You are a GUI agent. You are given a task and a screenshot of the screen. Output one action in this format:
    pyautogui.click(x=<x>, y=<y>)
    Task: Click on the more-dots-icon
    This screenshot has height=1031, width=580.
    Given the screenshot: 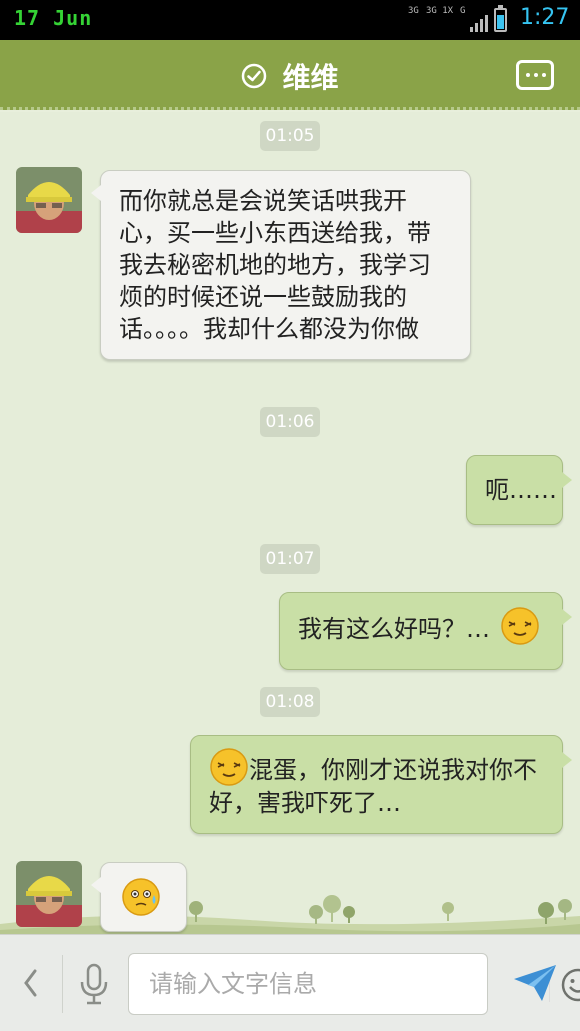 What is the action you would take?
    pyautogui.click(x=528, y=75)
    